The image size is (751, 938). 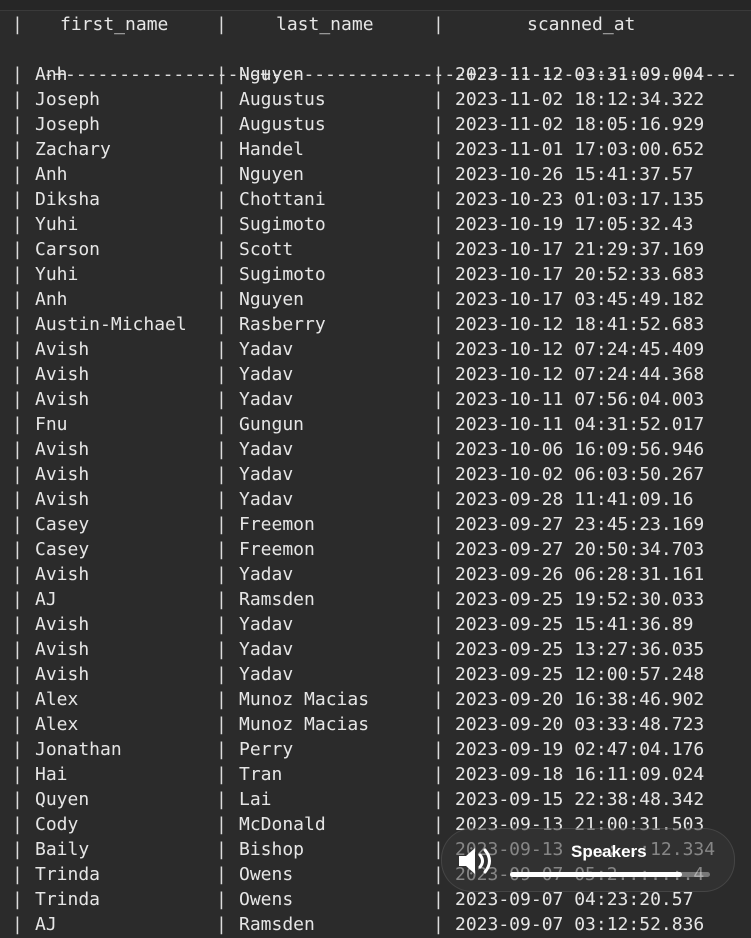 What do you see at coordinates (68, 874) in the screenshot?
I see `cell-first-name: Trinda` at bounding box center [68, 874].